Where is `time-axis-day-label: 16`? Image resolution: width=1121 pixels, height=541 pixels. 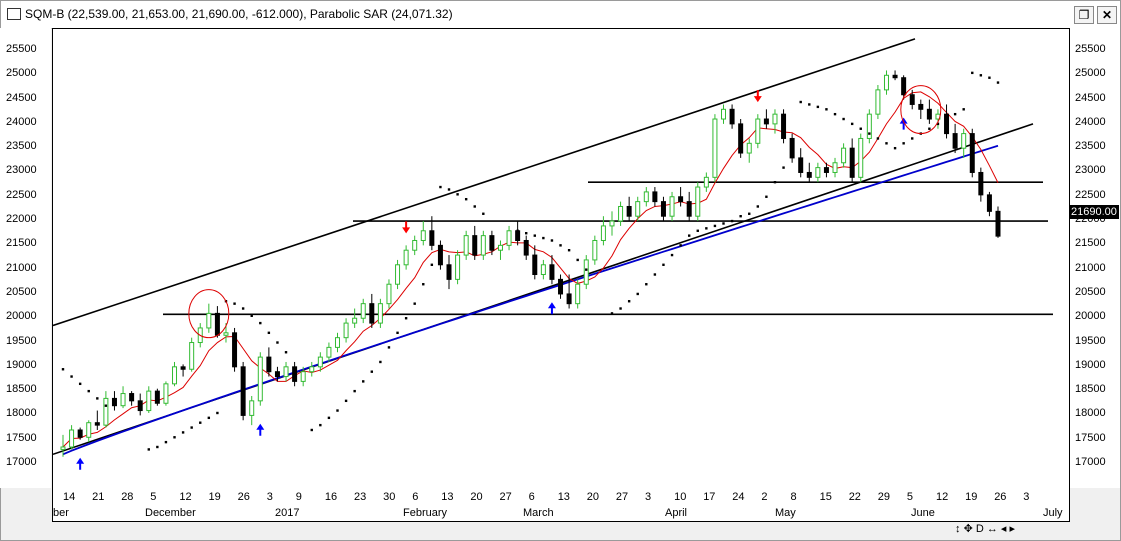 time-axis-day-label: 16 is located at coordinates (331, 497).